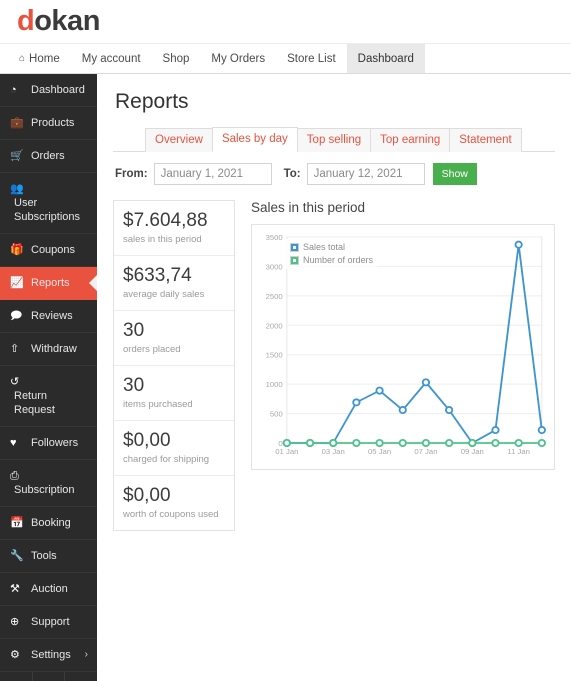  What do you see at coordinates (17, 283) in the screenshot?
I see `chart-line-icon: 📈` at bounding box center [17, 283].